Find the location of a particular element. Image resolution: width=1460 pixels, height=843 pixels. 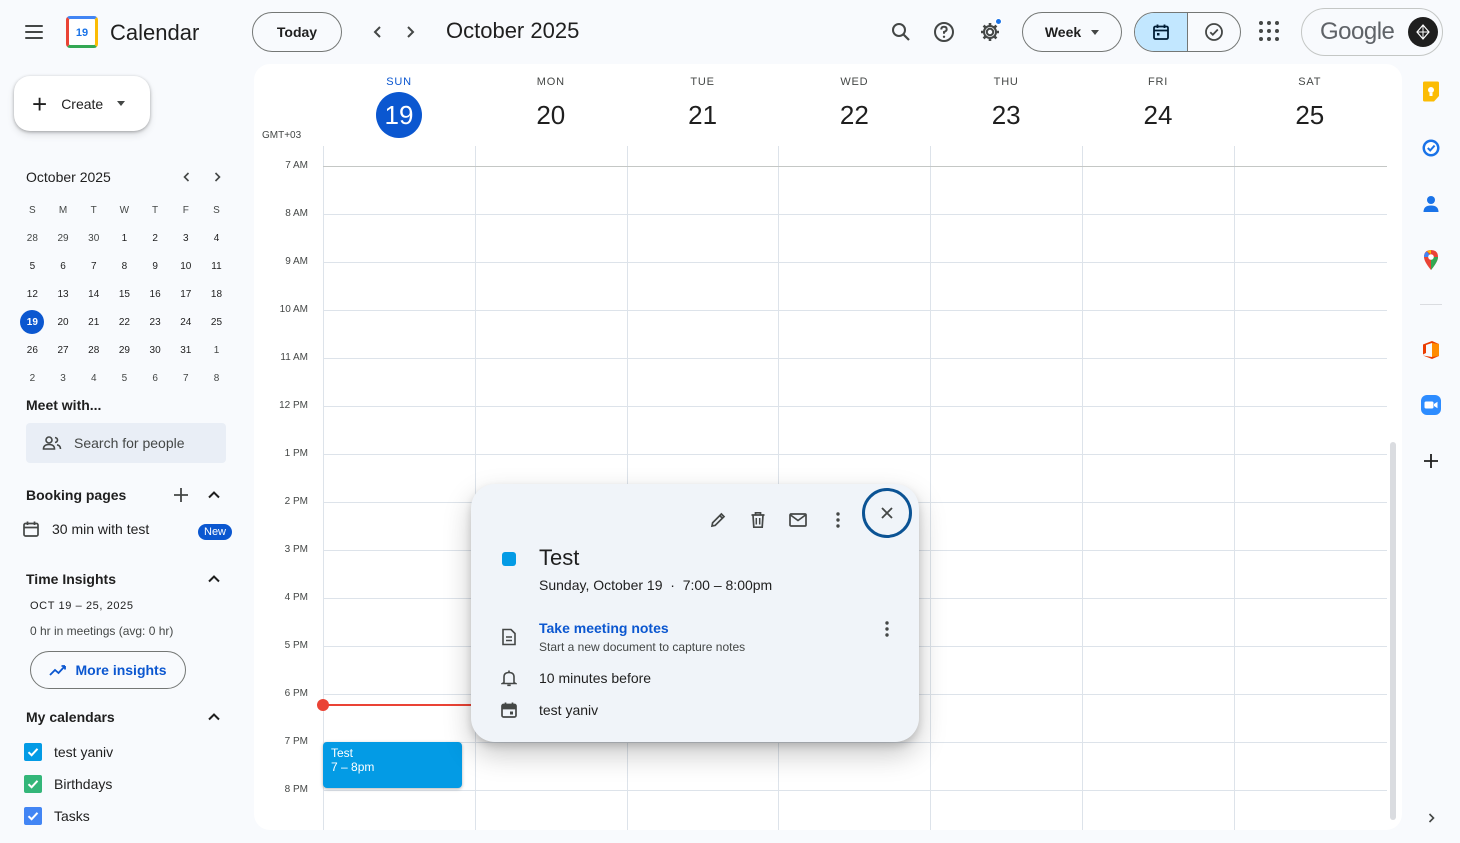

day-number: 24 is located at coordinates (1158, 115).